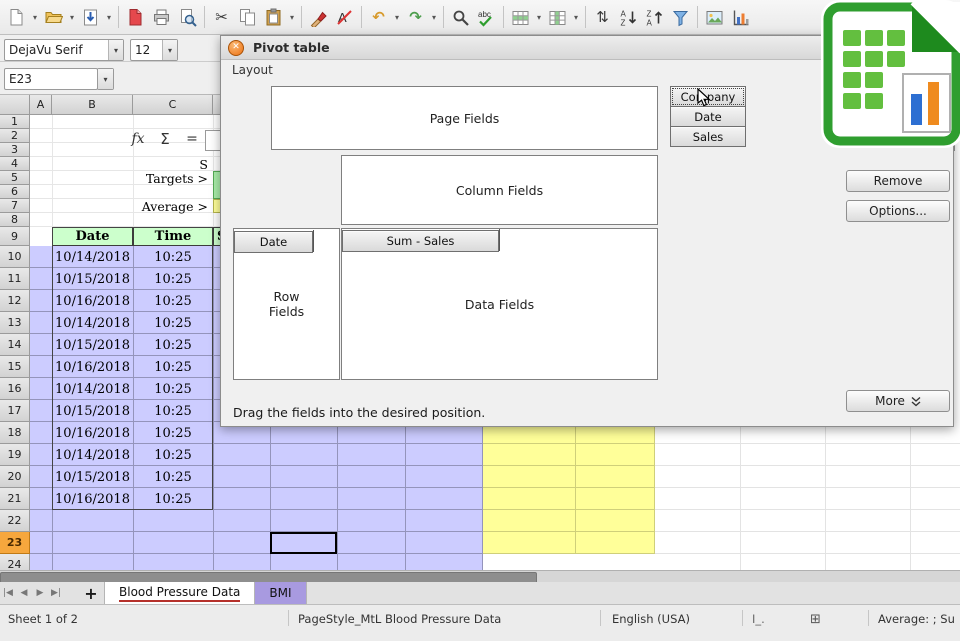  What do you see at coordinates (105, 79) in the screenshot?
I see `name-box-dropdown: ▾` at bounding box center [105, 79].